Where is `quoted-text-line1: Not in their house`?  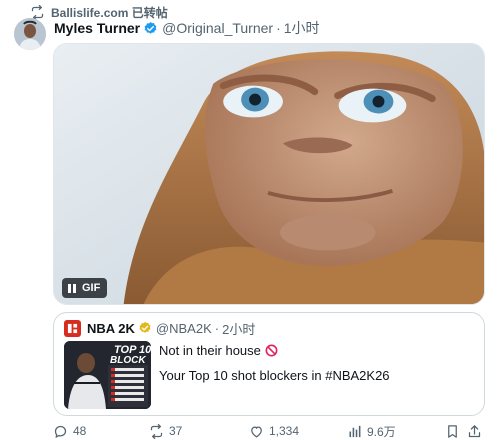
quoted-text-line1: Not in their house is located at coordinates (210, 350).